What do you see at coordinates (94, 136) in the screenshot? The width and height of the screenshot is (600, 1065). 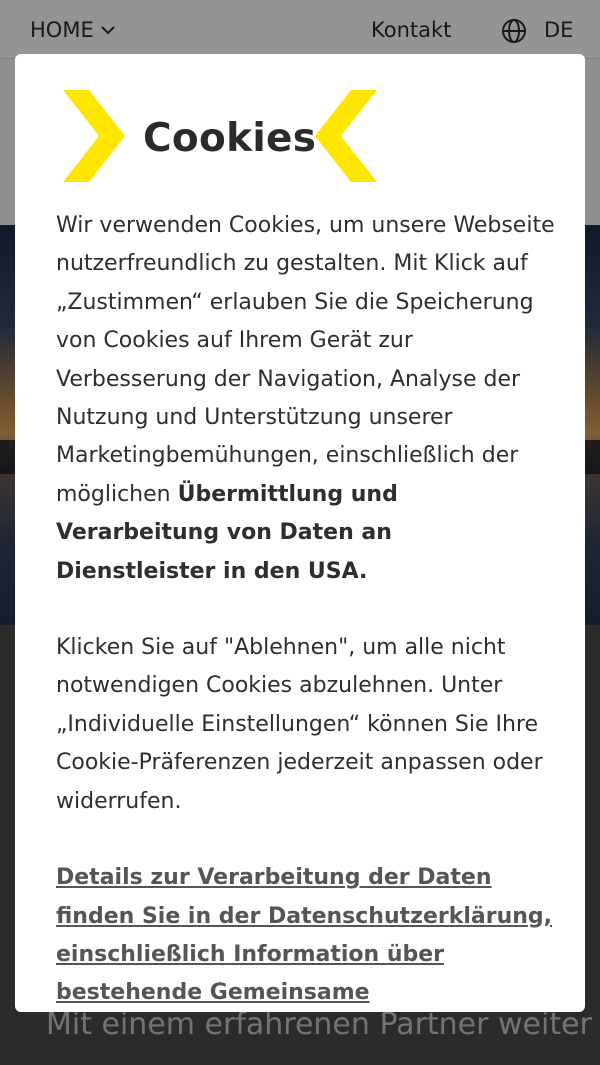 I see `chevron-right-logo-icon` at bounding box center [94, 136].